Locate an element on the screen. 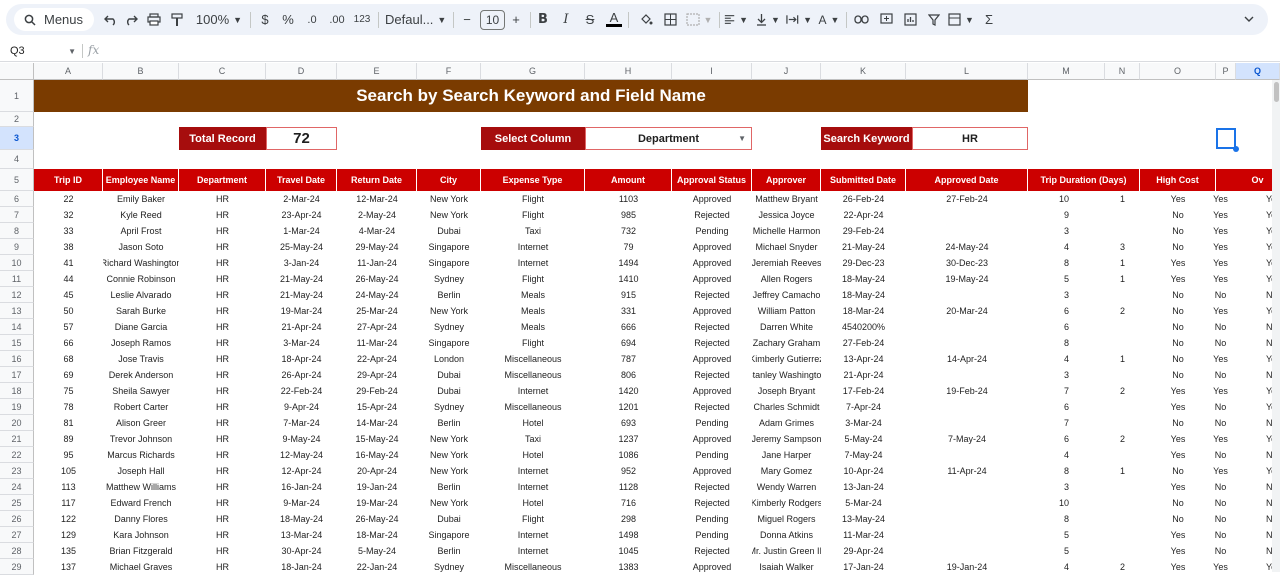 This screenshot has width=1280, height=575. table-cell: 1103 is located at coordinates (628, 199).